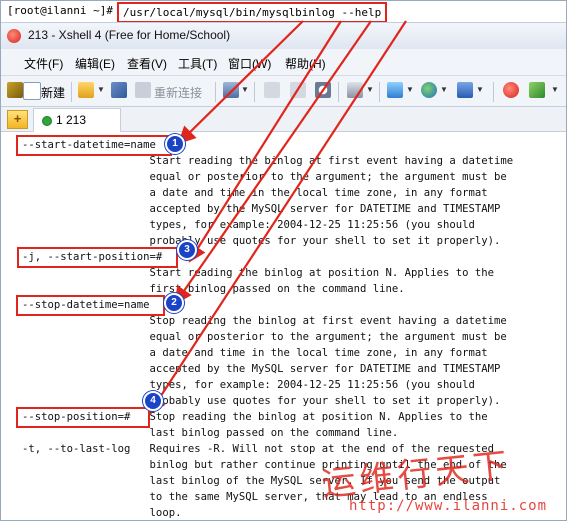  I want to click on watermark-url: http://www.ilanni.com, so click(448, 506).